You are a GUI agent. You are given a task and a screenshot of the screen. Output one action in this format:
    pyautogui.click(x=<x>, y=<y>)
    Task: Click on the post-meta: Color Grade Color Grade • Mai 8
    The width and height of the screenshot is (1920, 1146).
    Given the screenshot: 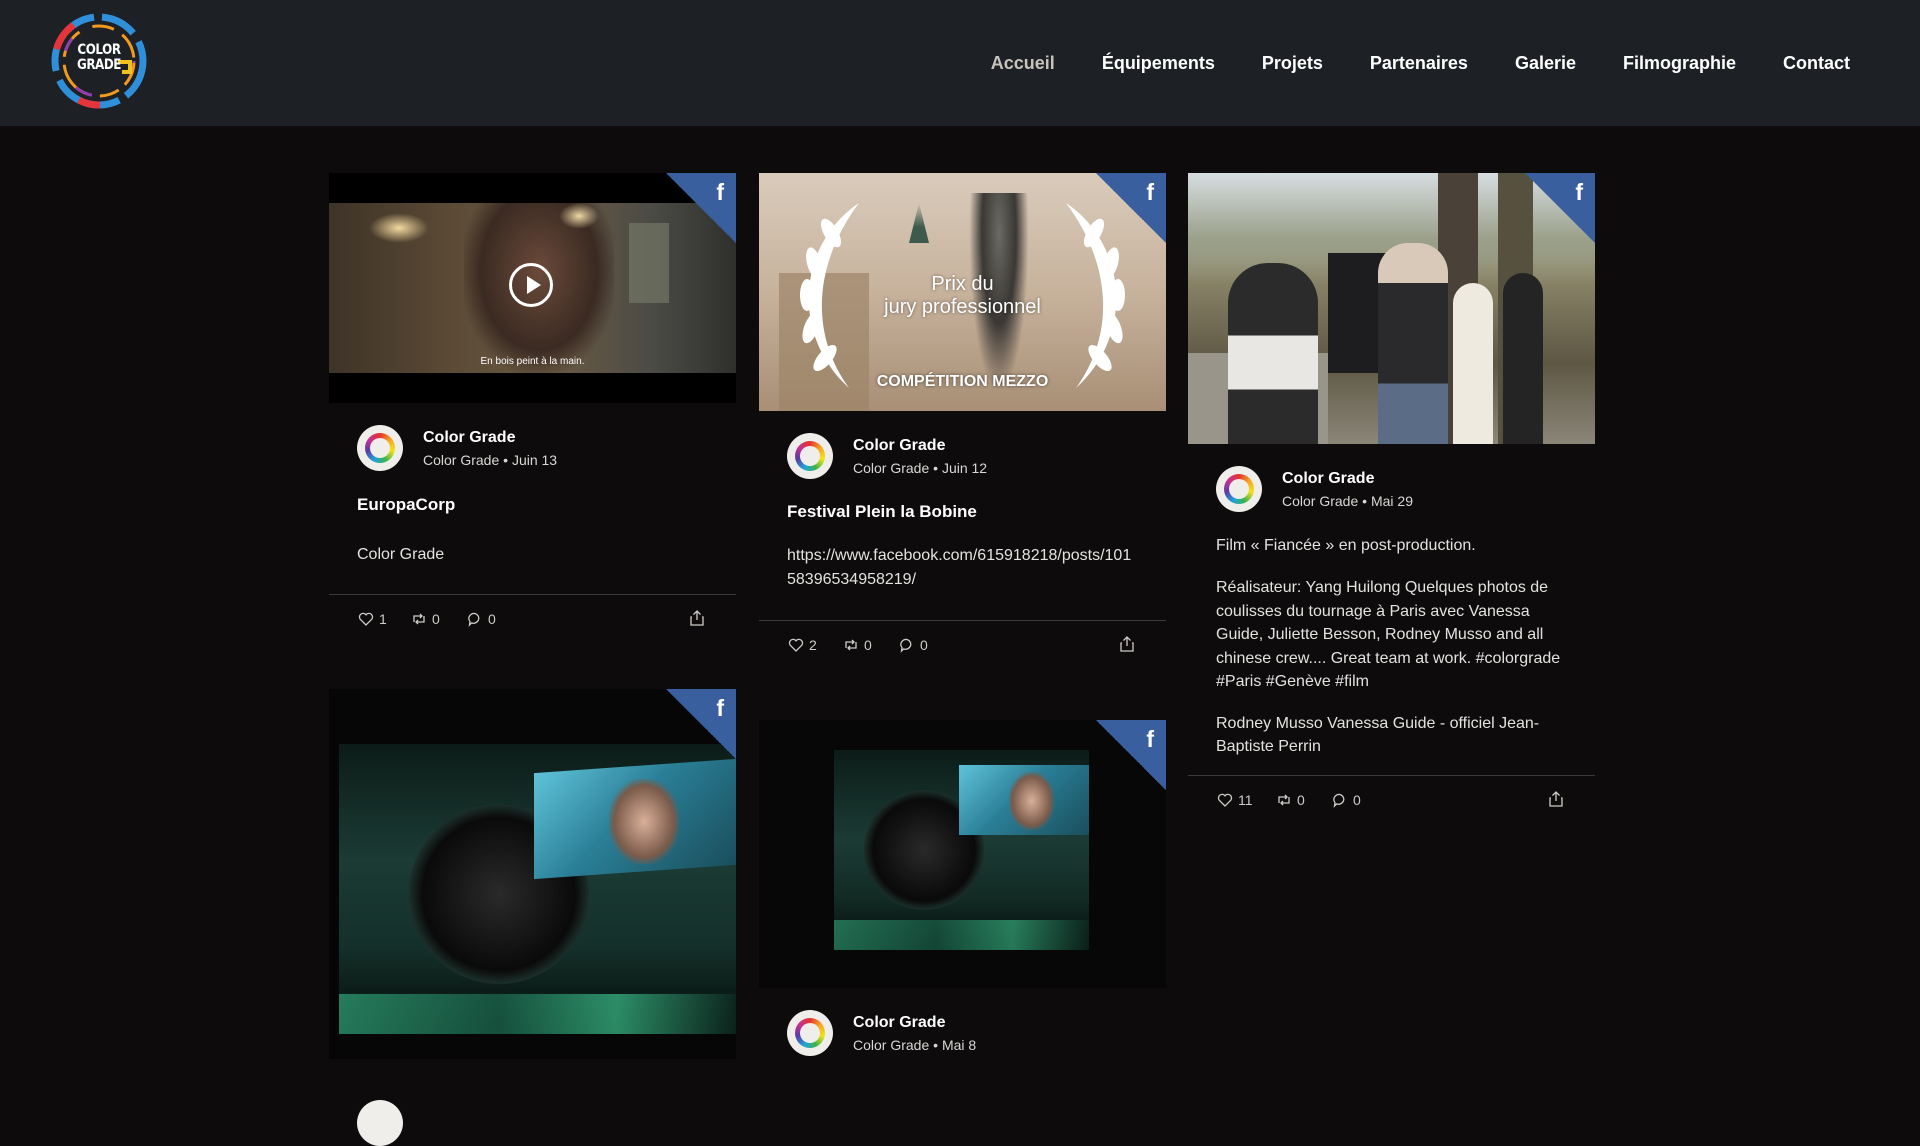 What is the action you would take?
    pyautogui.click(x=962, y=1023)
    